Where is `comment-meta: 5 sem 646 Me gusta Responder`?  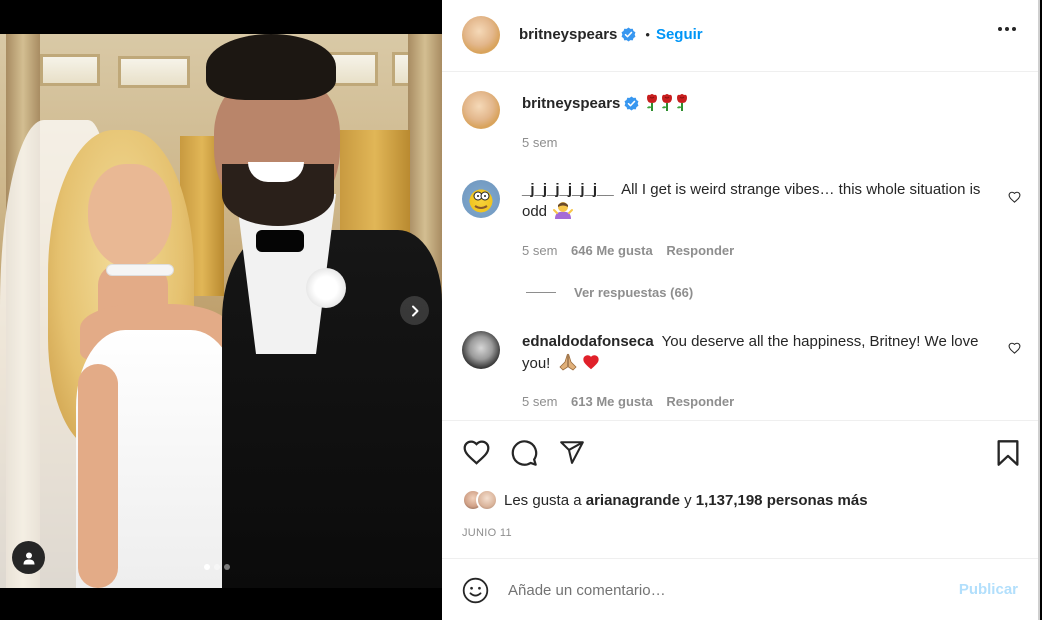
comment-meta: 5 sem 646 Me gusta Responder is located at coordinates (628, 250).